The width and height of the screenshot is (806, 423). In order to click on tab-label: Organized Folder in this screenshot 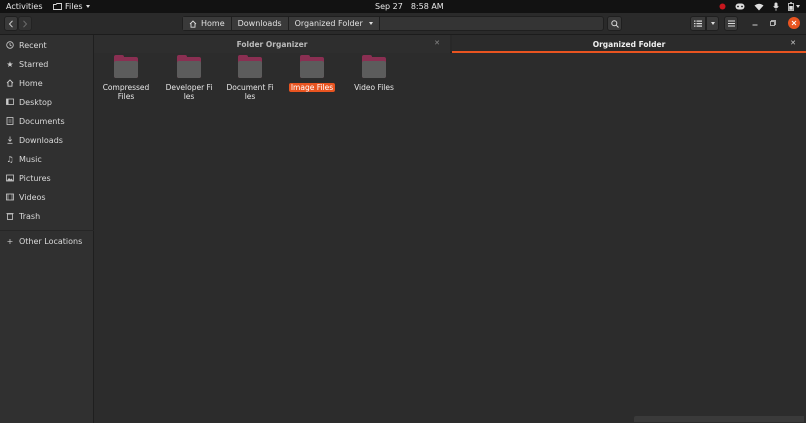, I will do `click(629, 44)`.